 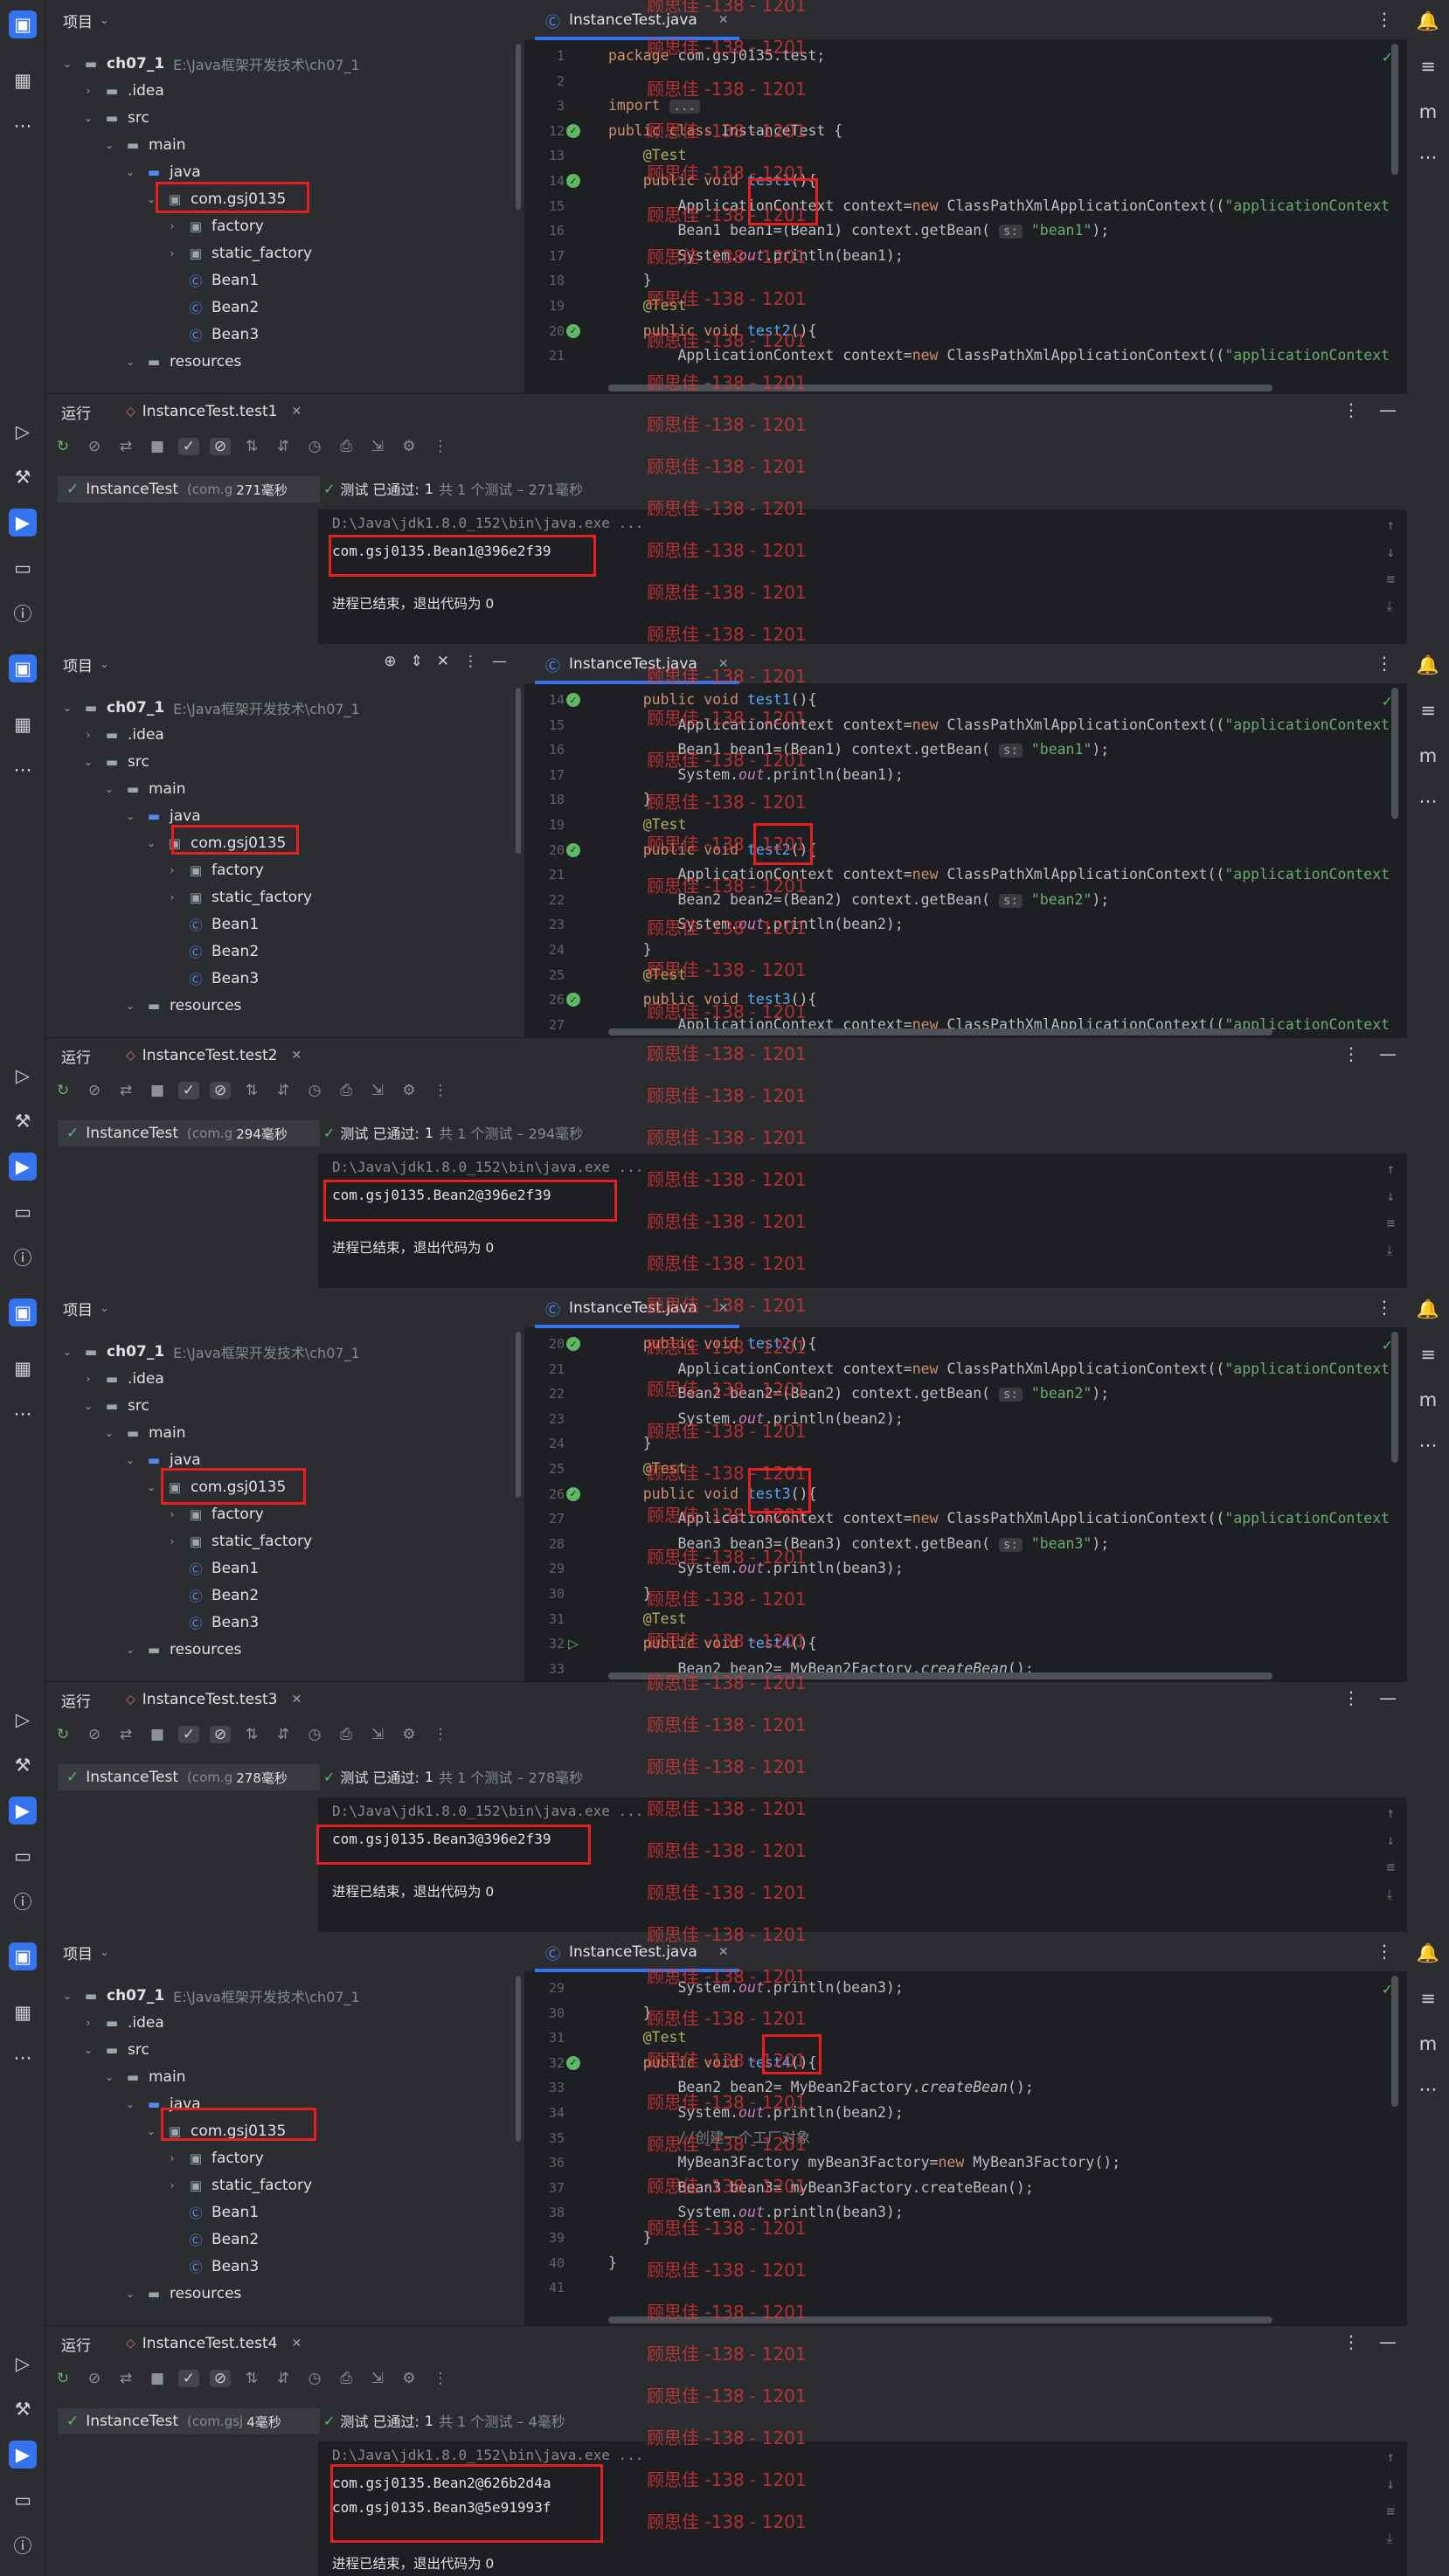 What do you see at coordinates (94, 2378) in the screenshot?
I see `rerun-failed-icon: ⊘` at bounding box center [94, 2378].